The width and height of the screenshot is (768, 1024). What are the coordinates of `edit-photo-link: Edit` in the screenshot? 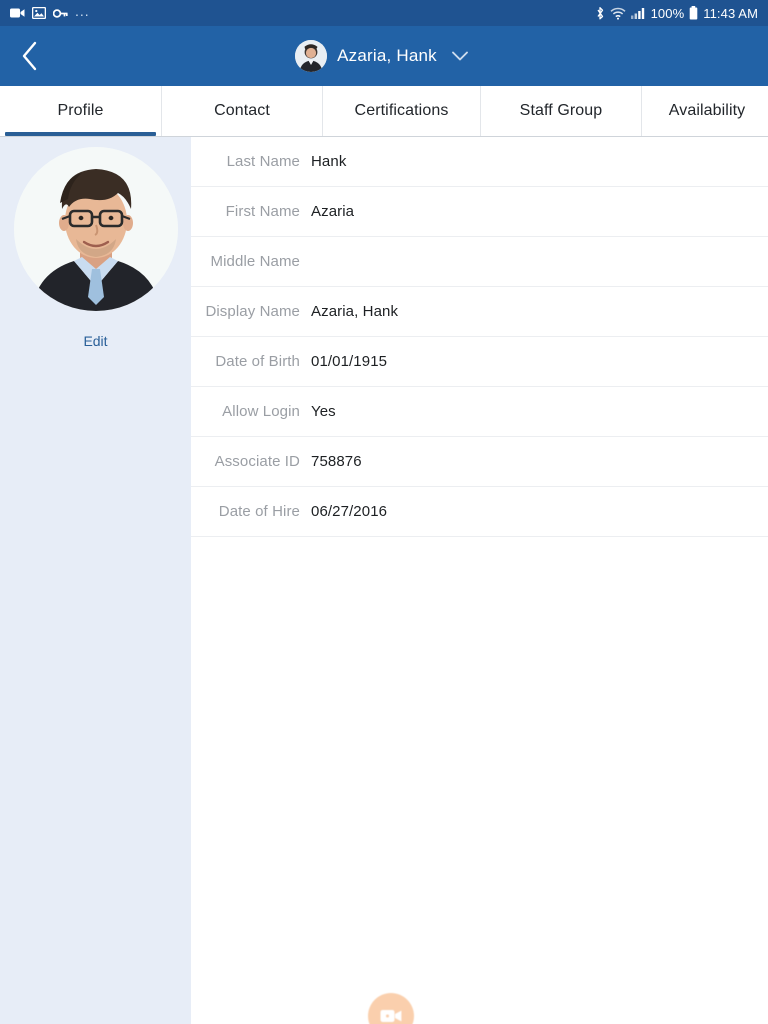 It's located at (95, 341).